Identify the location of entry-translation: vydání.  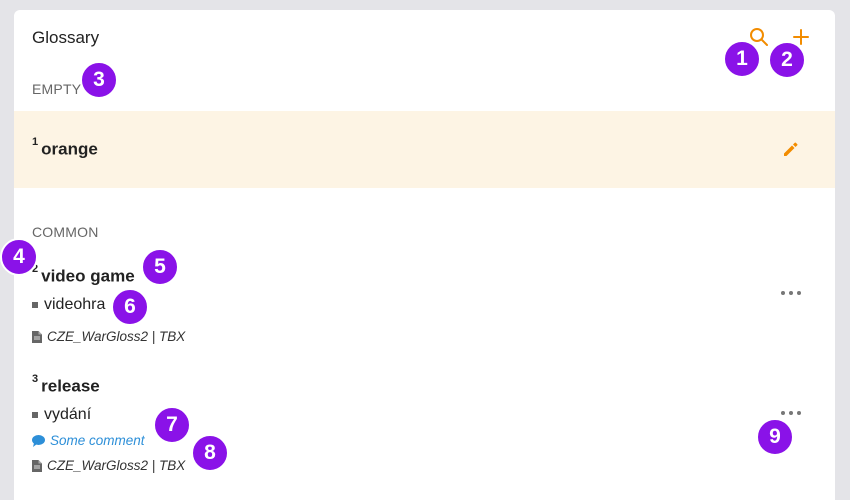
(61, 415).